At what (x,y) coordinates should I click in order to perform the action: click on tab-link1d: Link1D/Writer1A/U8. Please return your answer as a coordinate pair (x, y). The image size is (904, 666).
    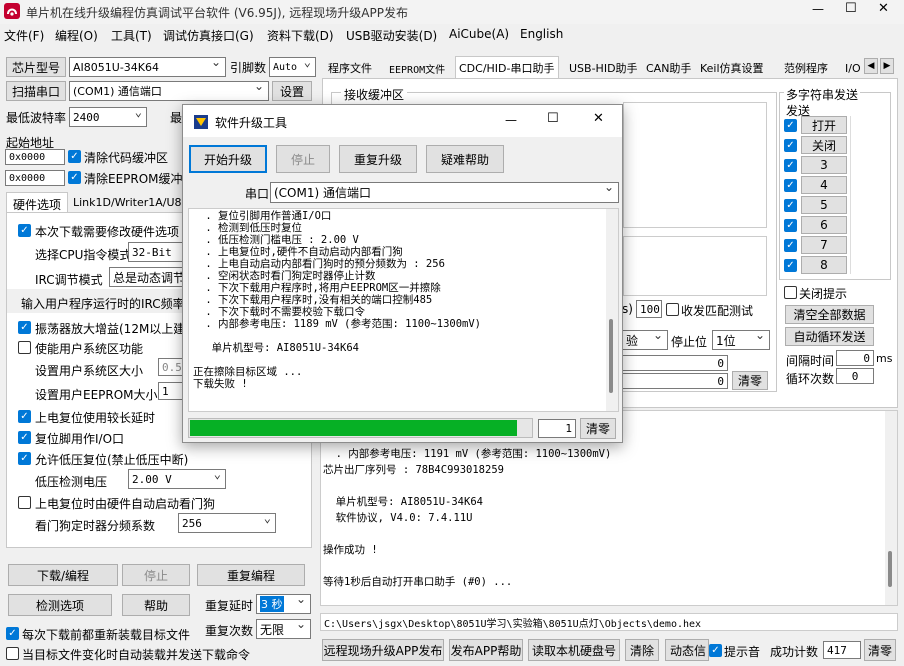
    Looking at the image, I should click on (127, 202).